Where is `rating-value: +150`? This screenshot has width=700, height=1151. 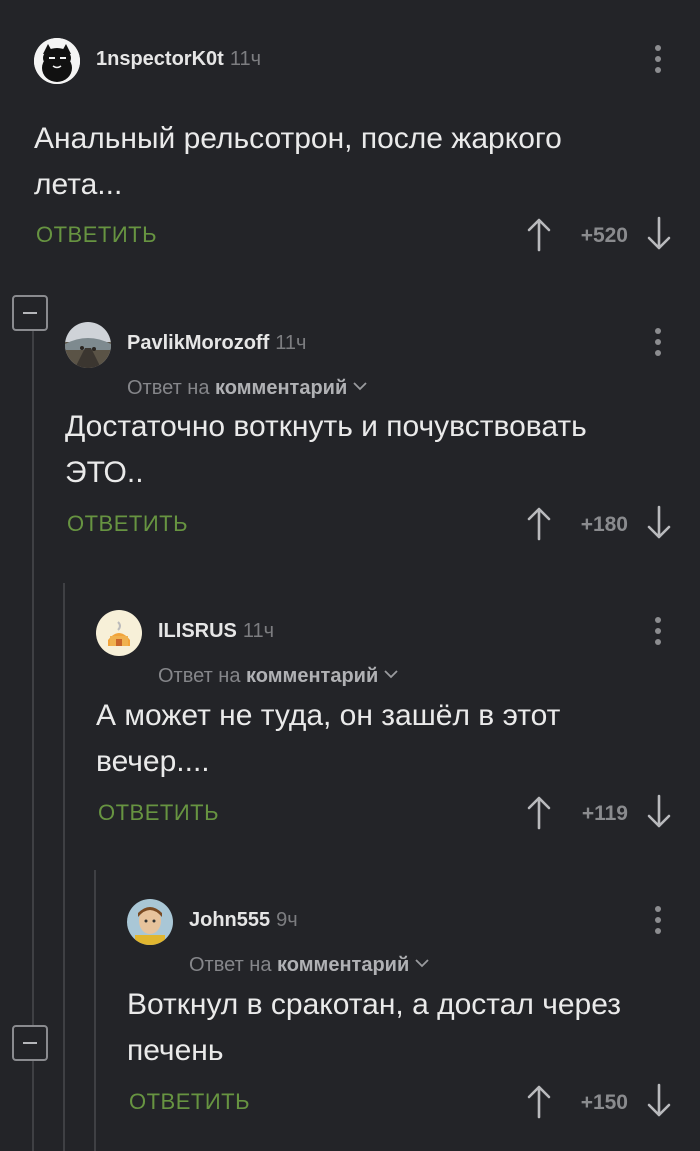 rating-value: +150 is located at coordinates (604, 1102).